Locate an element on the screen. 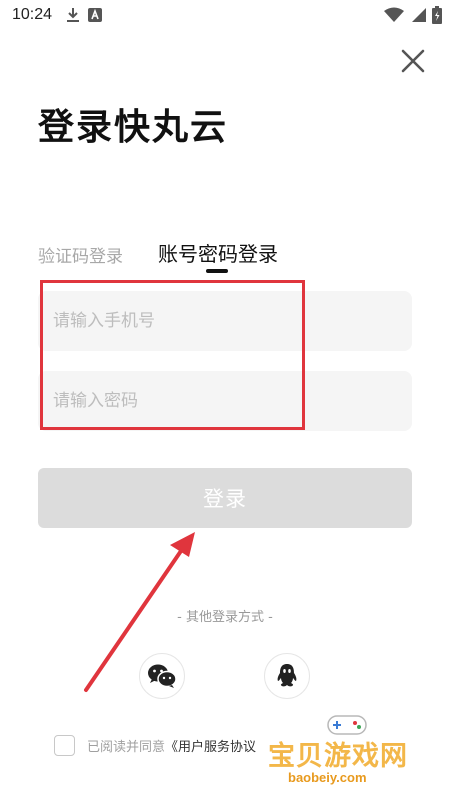 The height and width of the screenshot is (800, 450). gamepad-icon is located at coordinates (347, 725).